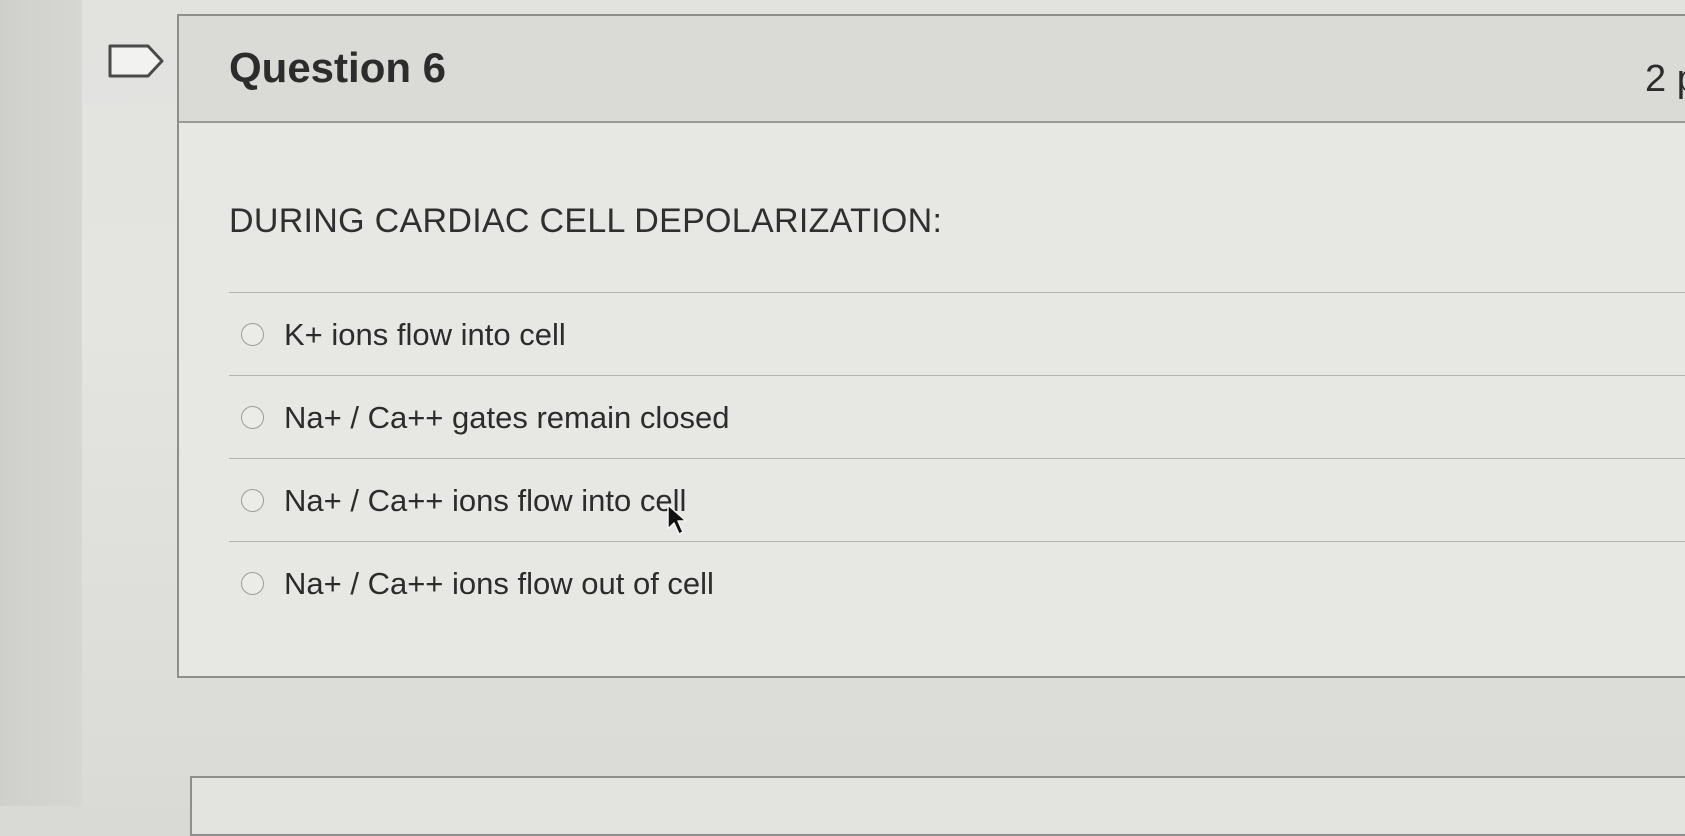 This screenshot has height=836, width=1685. I want to click on question-header: Question 6 2 p, so click(932, 69).